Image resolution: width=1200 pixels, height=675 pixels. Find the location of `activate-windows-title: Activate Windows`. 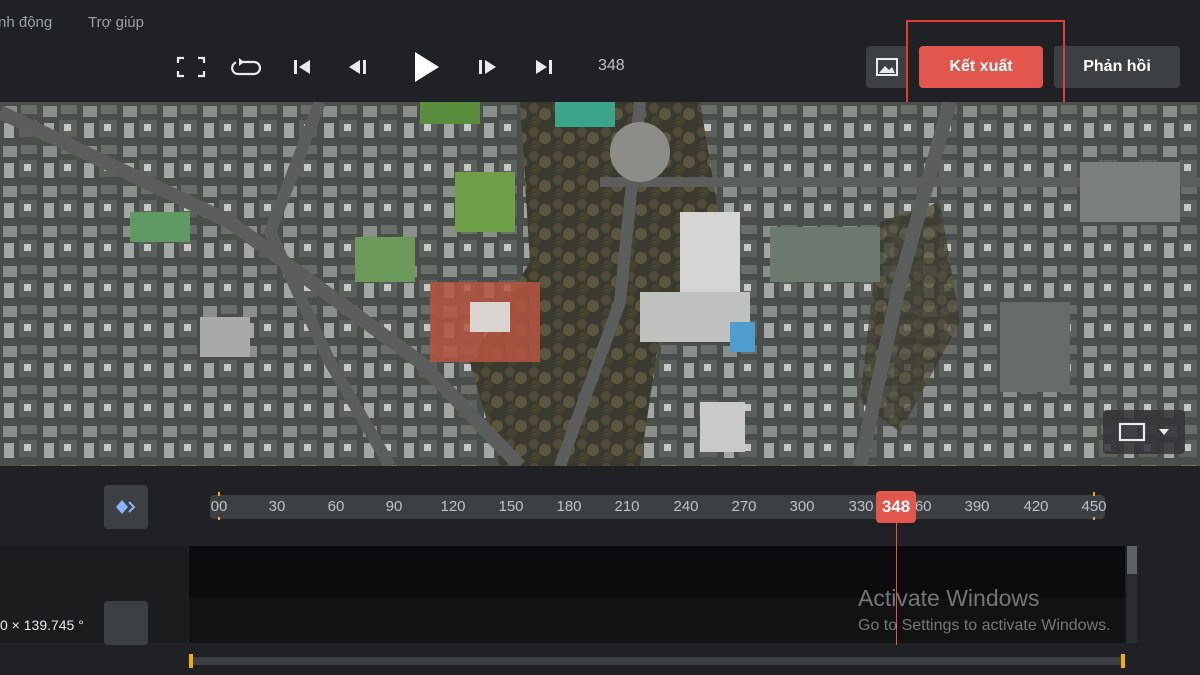

activate-windows-title: Activate Windows is located at coordinates (949, 598).